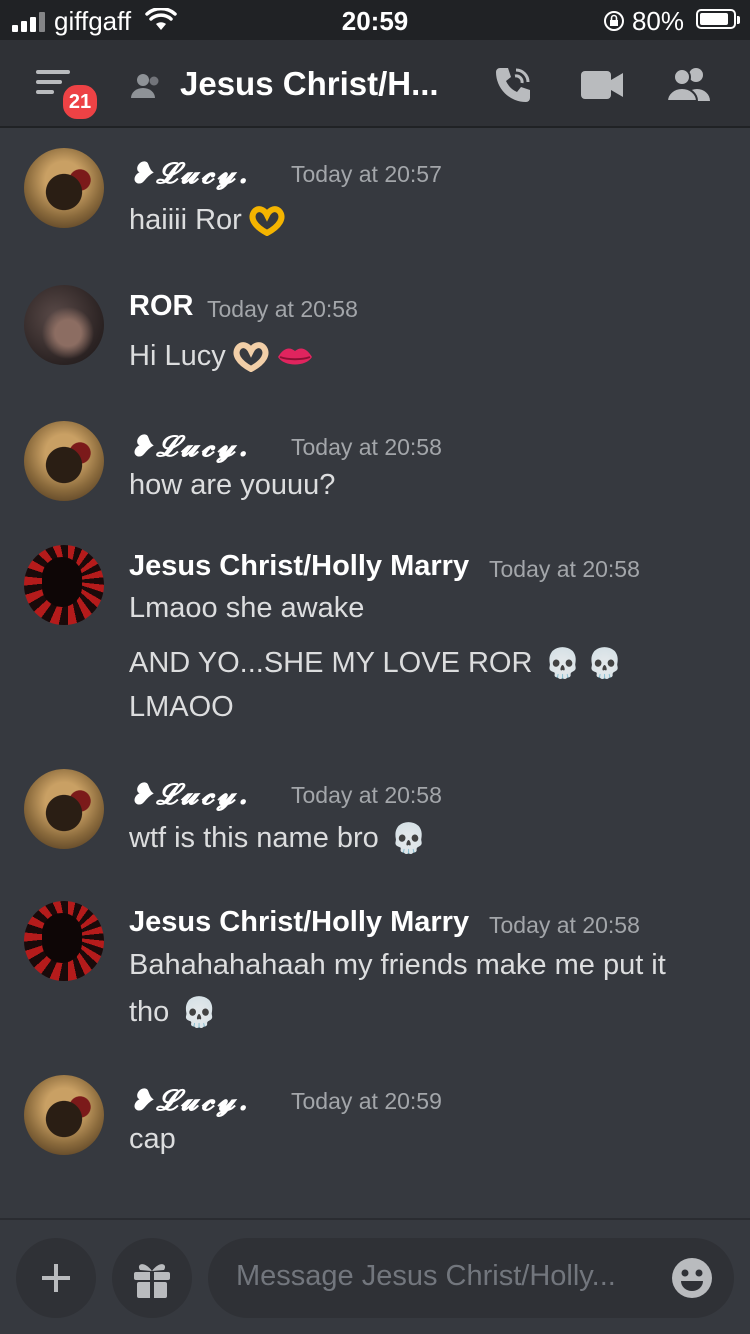 This screenshot has width=750, height=1334. What do you see at coordinates (64, 325) in the screenshot?
I see `ror-avatar` at bounding box center [64, 325].